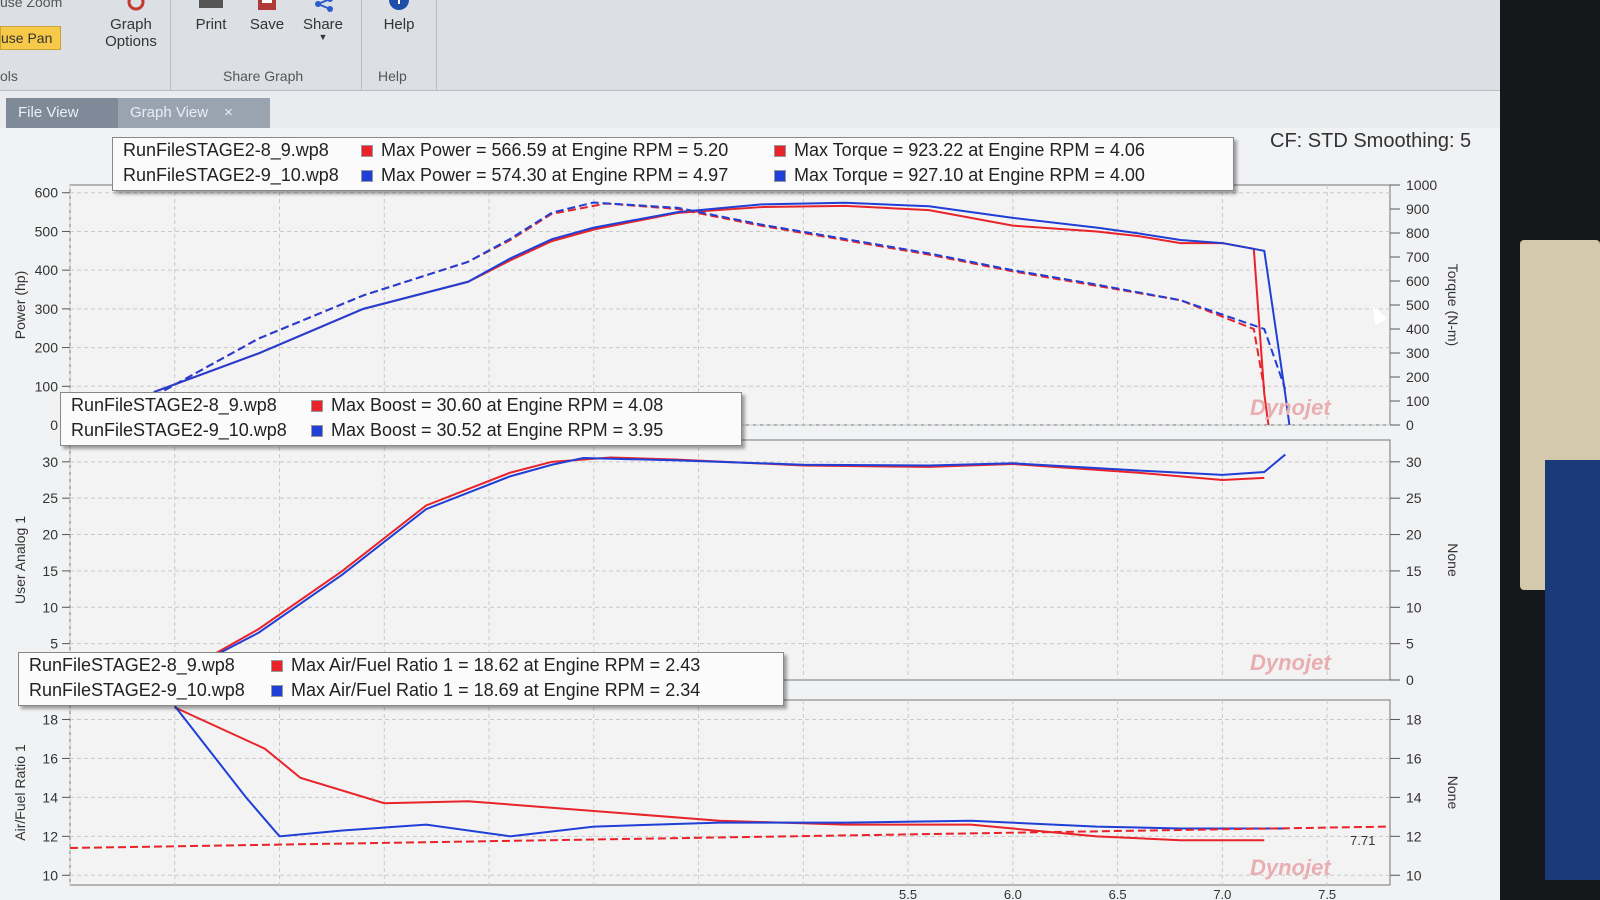  I want to click on graph-options-icon, so click(136, 5).